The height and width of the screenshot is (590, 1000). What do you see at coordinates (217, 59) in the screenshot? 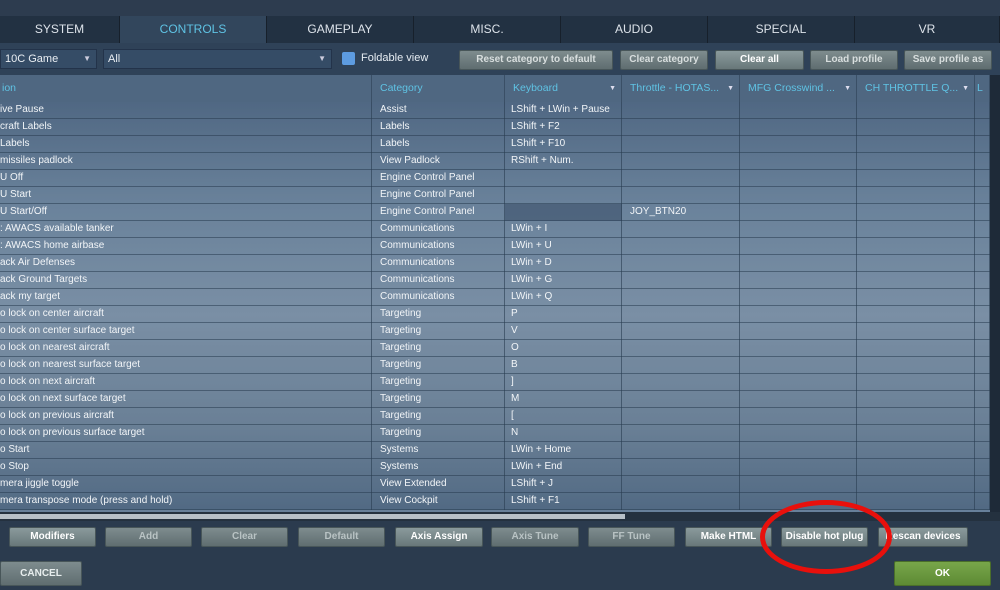
I see `category-select: All ▼` at bounding box center [217, 59].